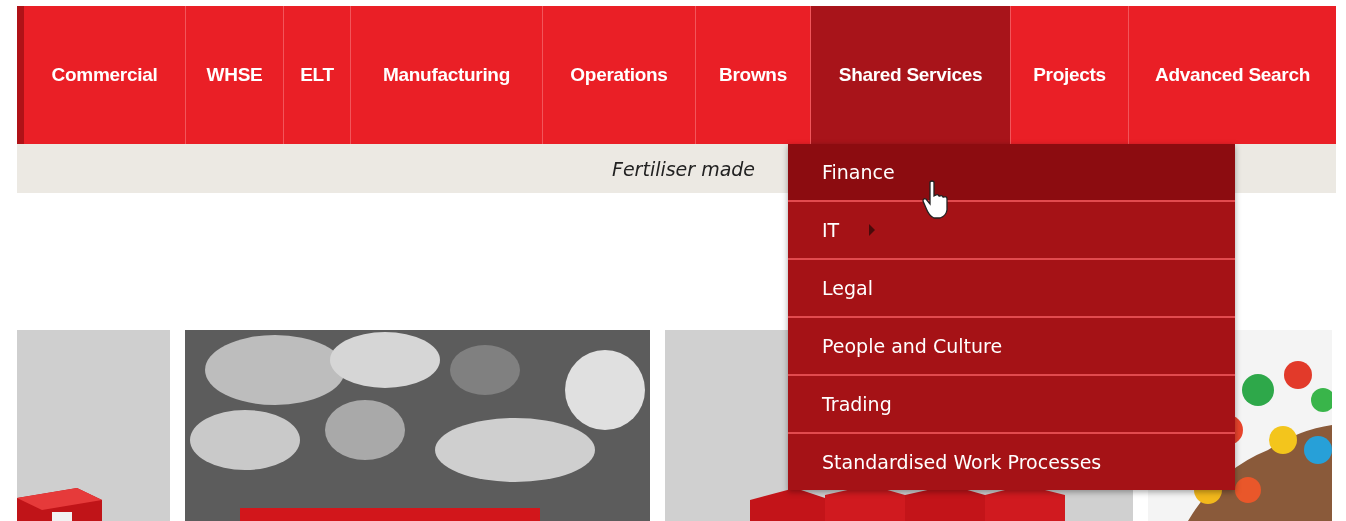 This screenshot has width=1346, height=521. What do you see at coordinates (1011, 461) in the screenshot?
I see `menu-item: Standardised Work Processes` at bounding box center [1011, 461].